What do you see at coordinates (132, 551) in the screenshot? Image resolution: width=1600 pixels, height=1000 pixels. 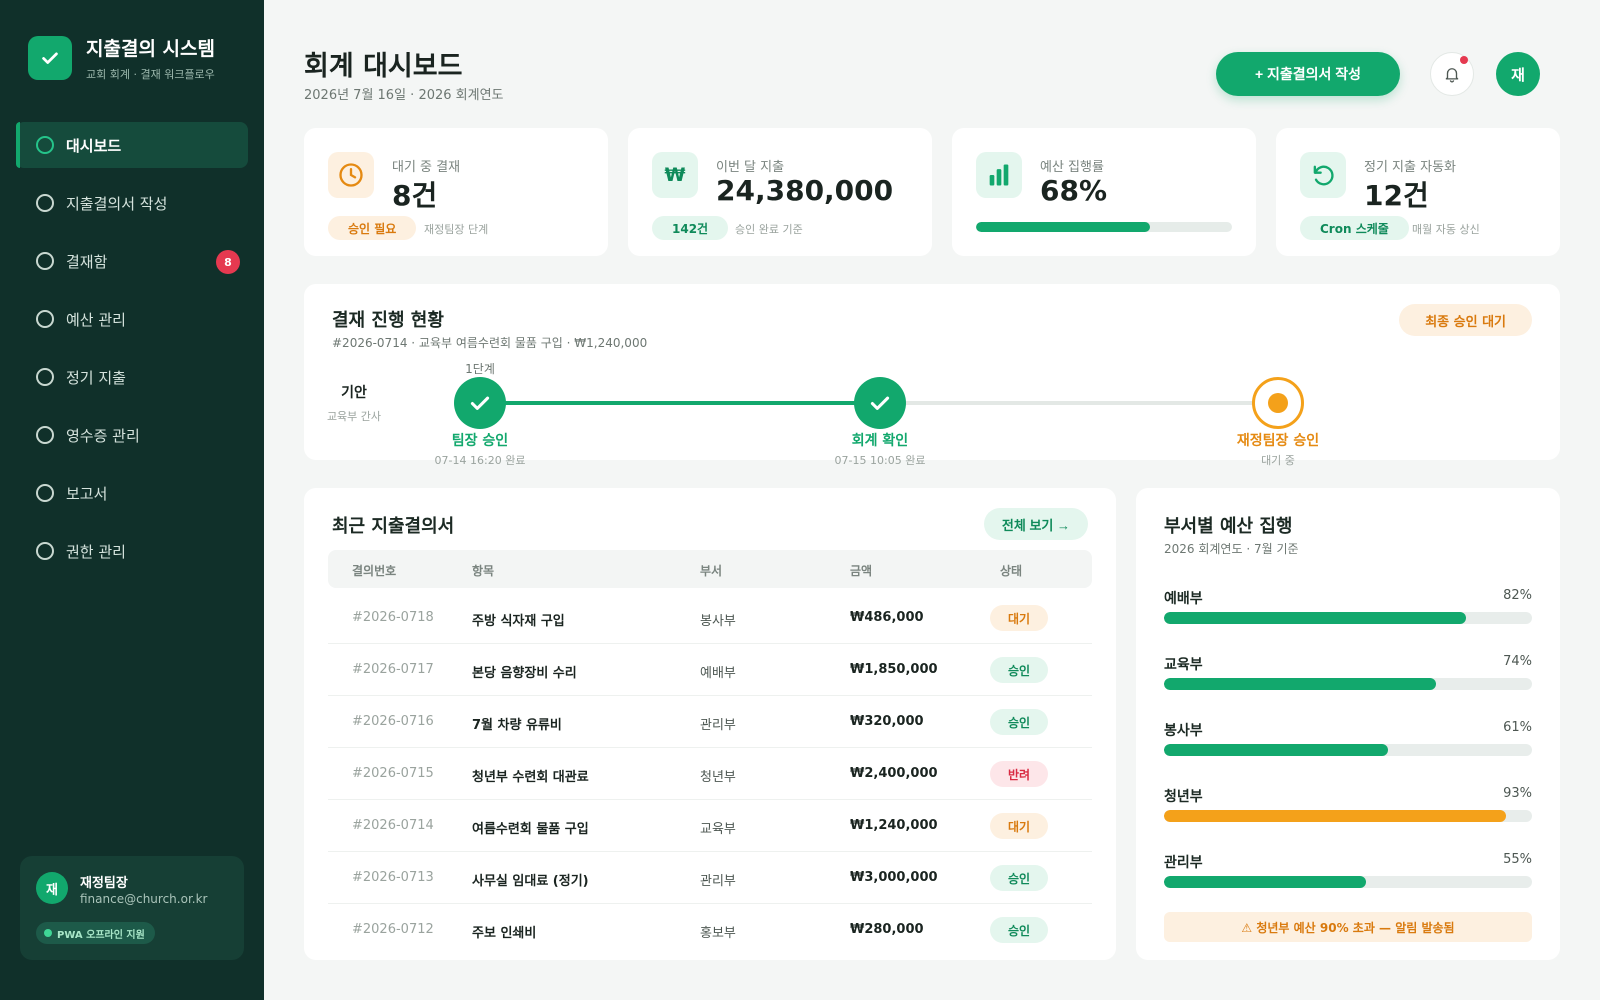 I see `sidebar-item-permissions: 권한 관리` at bounding box center [132, 551].